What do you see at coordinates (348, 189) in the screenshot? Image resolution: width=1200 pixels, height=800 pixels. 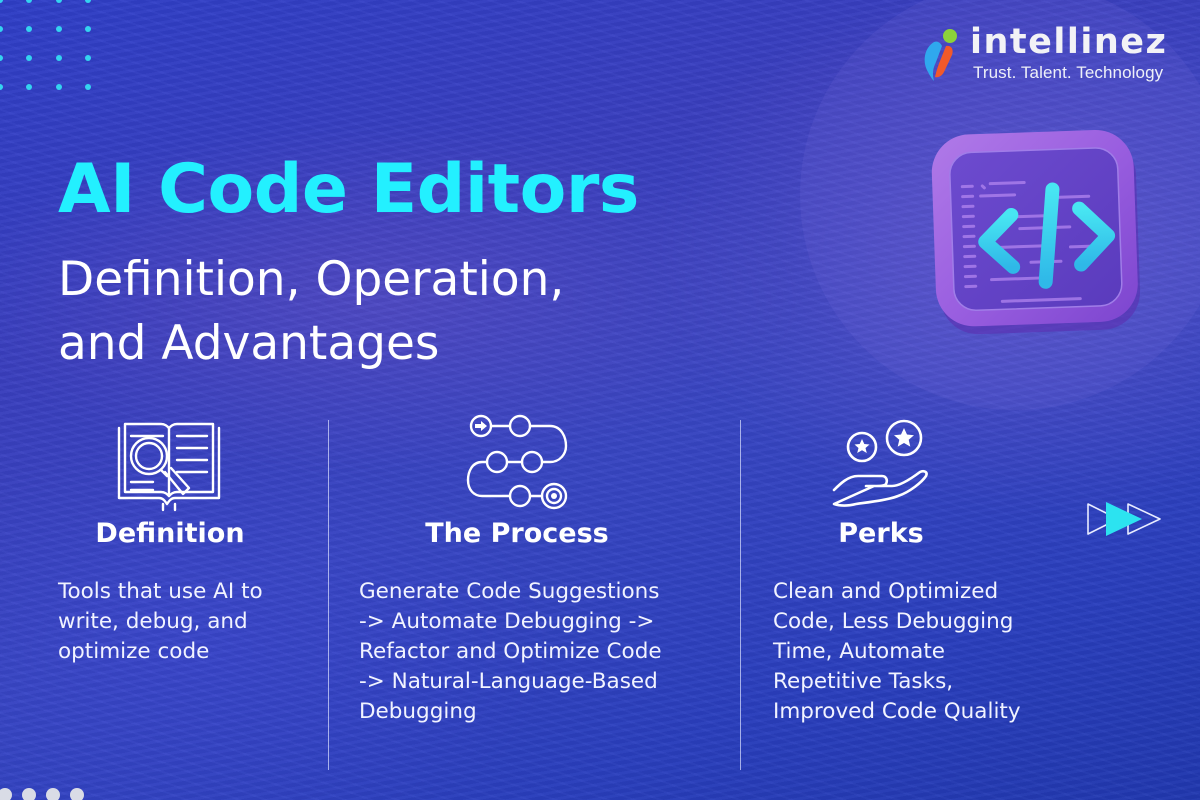 I see `page-title: AI Code Editors` at bounding box center [348, 189].